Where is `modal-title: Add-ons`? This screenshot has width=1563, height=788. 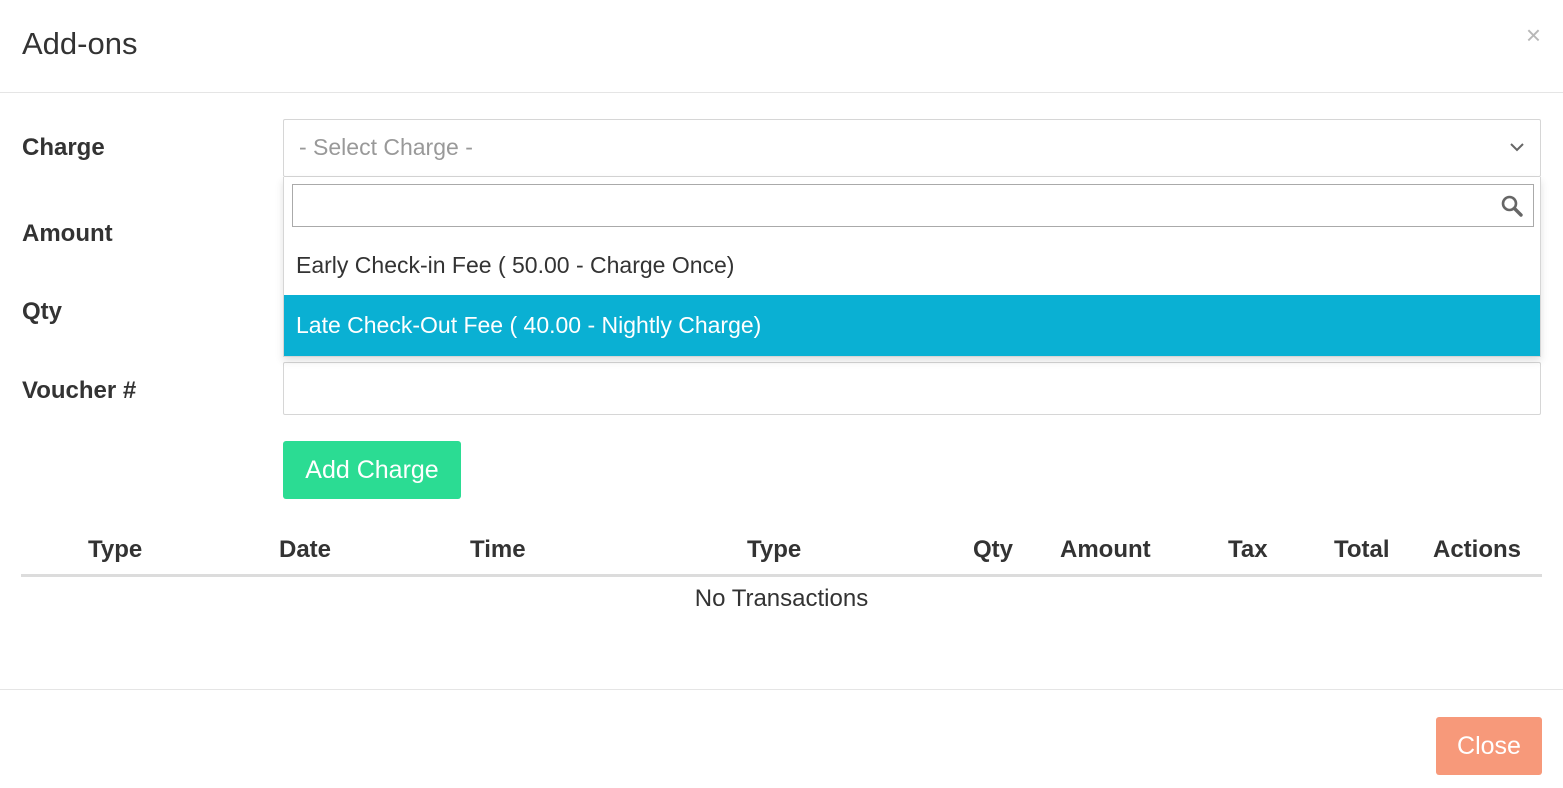 modal-title: Add-ons is located at coordinates (80, 43).